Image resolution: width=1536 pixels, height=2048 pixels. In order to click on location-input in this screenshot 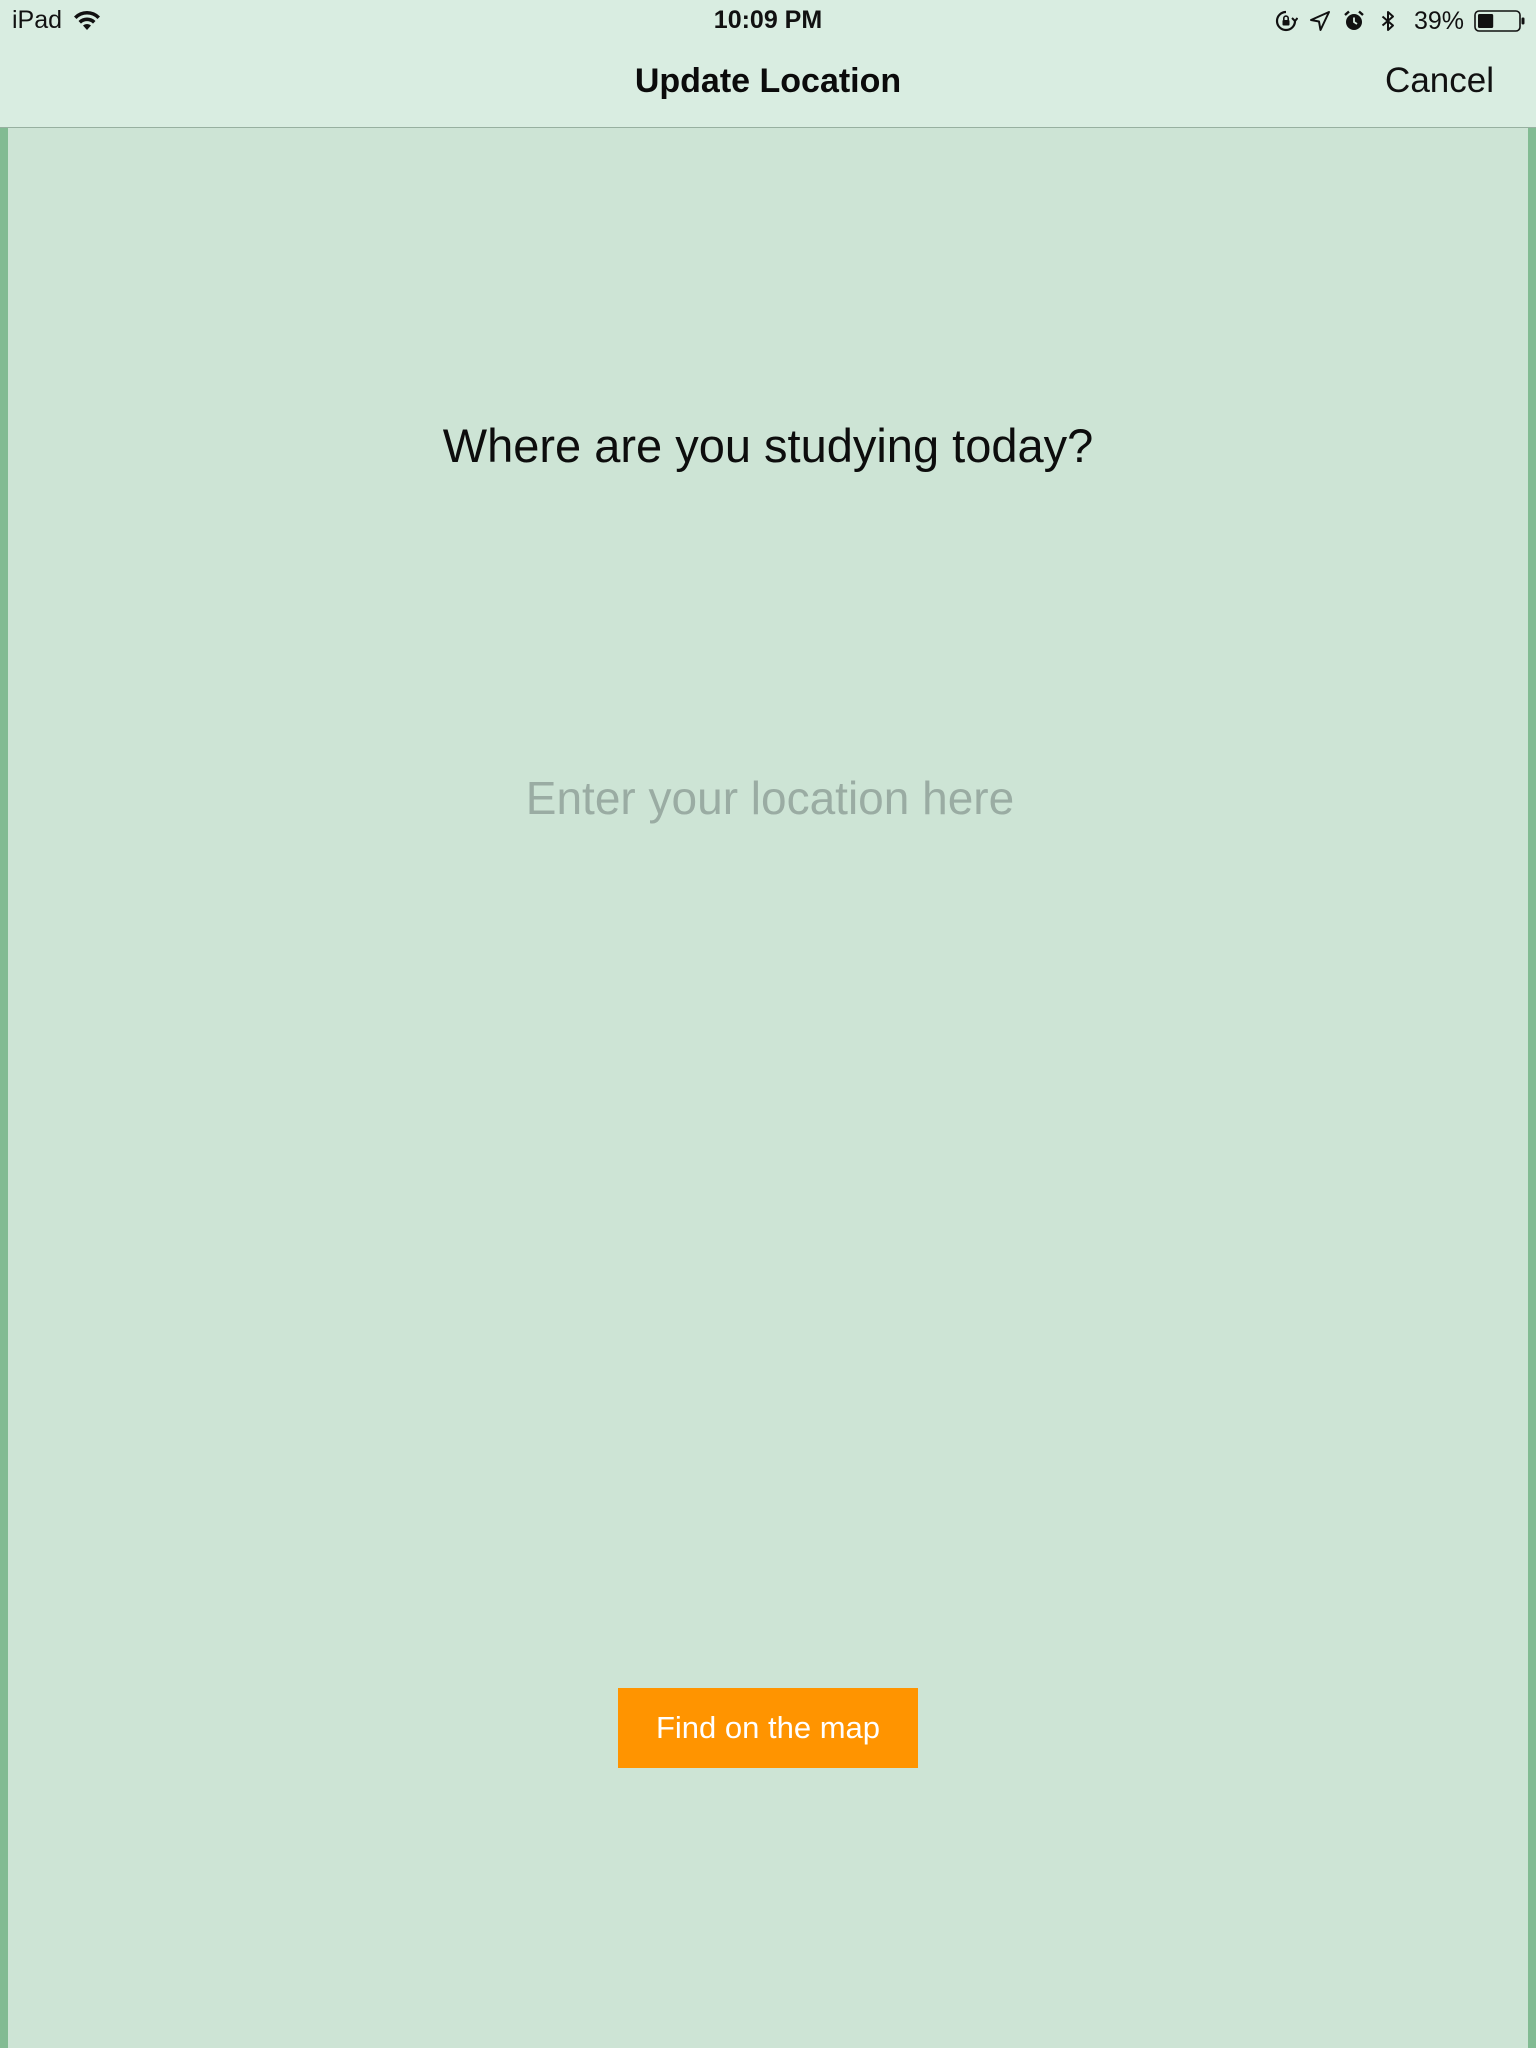, I will do `click(770, 798)`.